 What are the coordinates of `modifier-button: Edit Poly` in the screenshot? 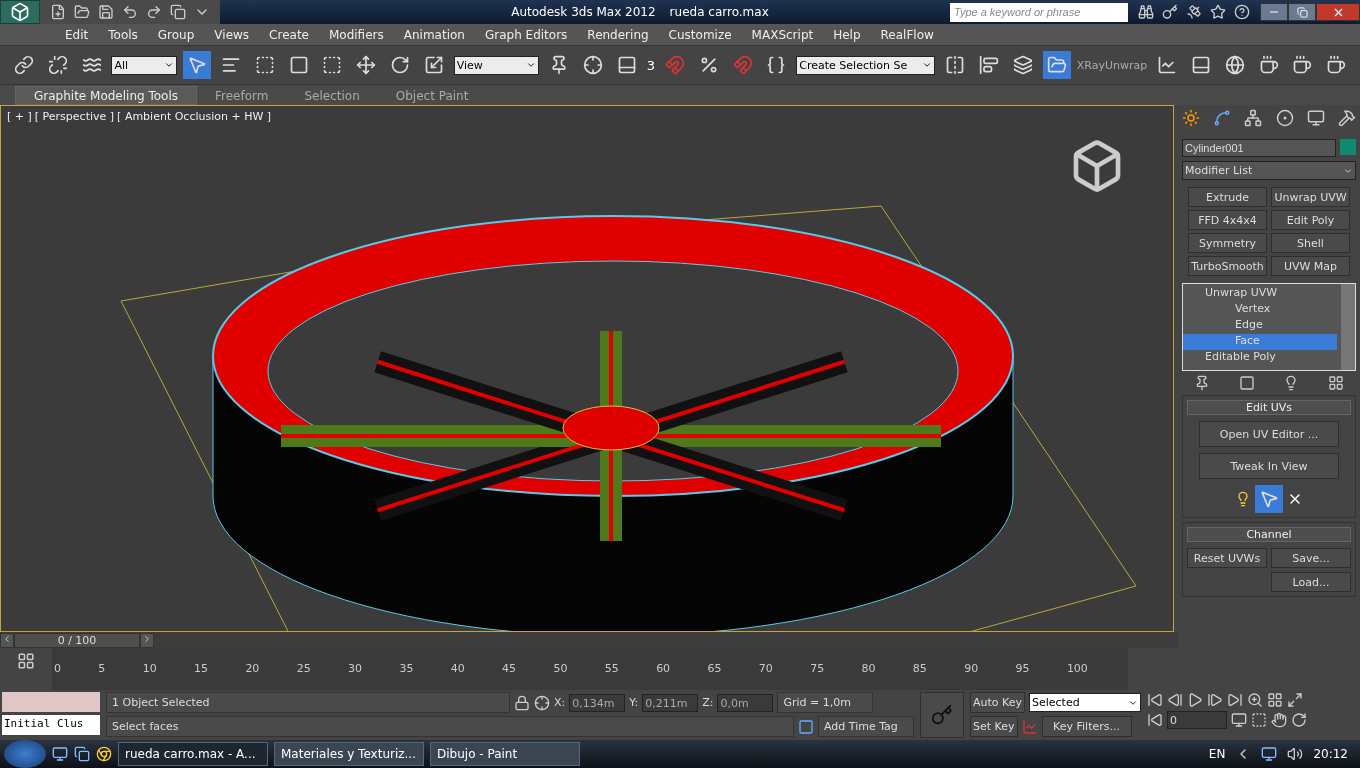 It's located at (1310, 220).